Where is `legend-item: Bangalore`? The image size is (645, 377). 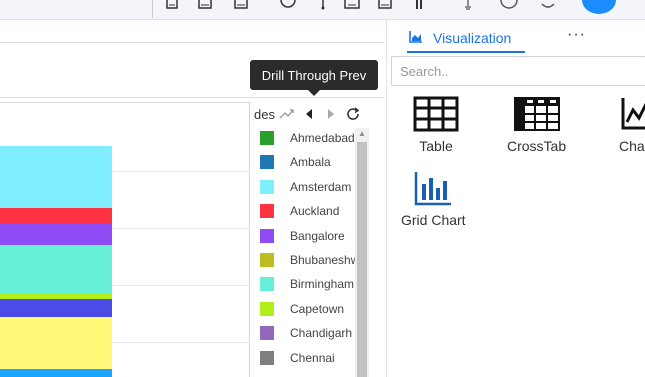 legend-item: Bangalore is located at coordinates (305, 236).